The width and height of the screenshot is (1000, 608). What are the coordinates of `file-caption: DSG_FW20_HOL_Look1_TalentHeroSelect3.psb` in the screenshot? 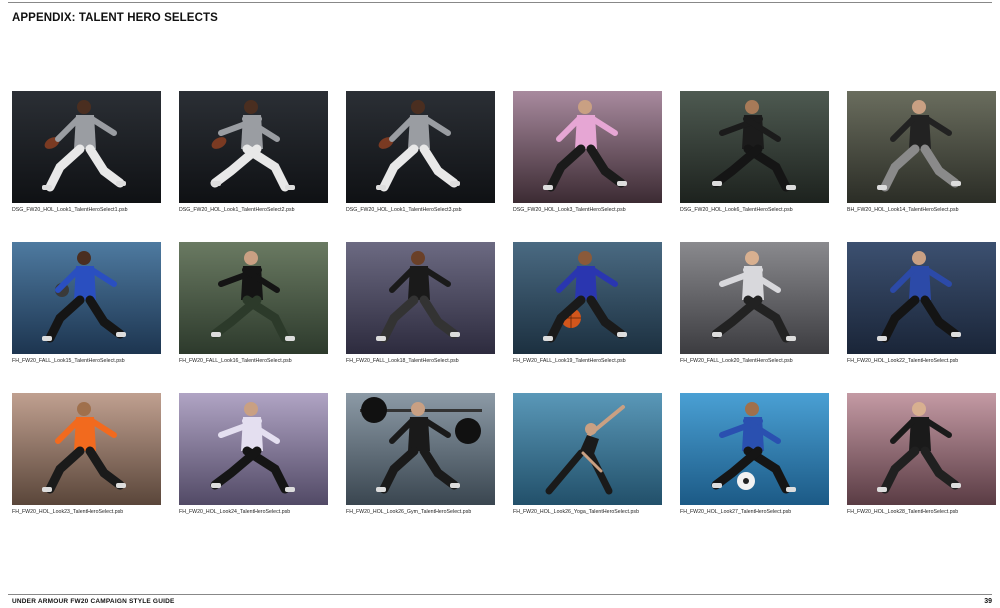 It's located at (404, 210).